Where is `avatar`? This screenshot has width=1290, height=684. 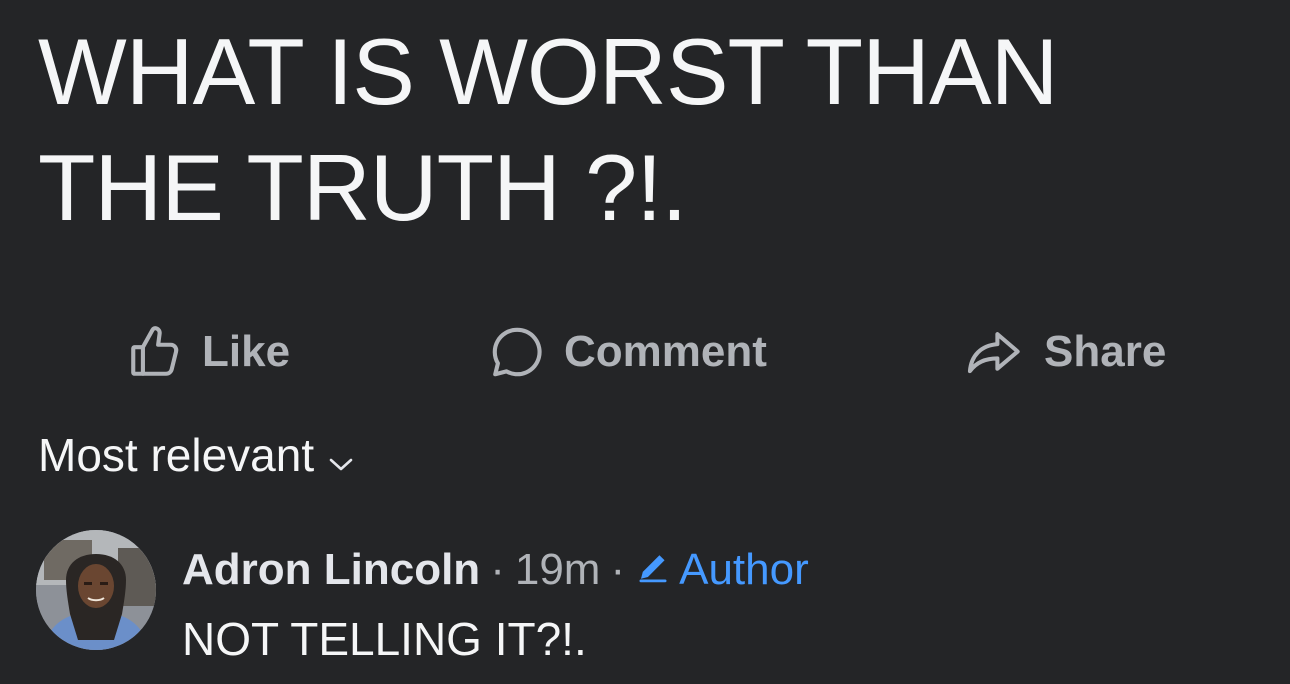
avatar is located at coordinates (96, 590).